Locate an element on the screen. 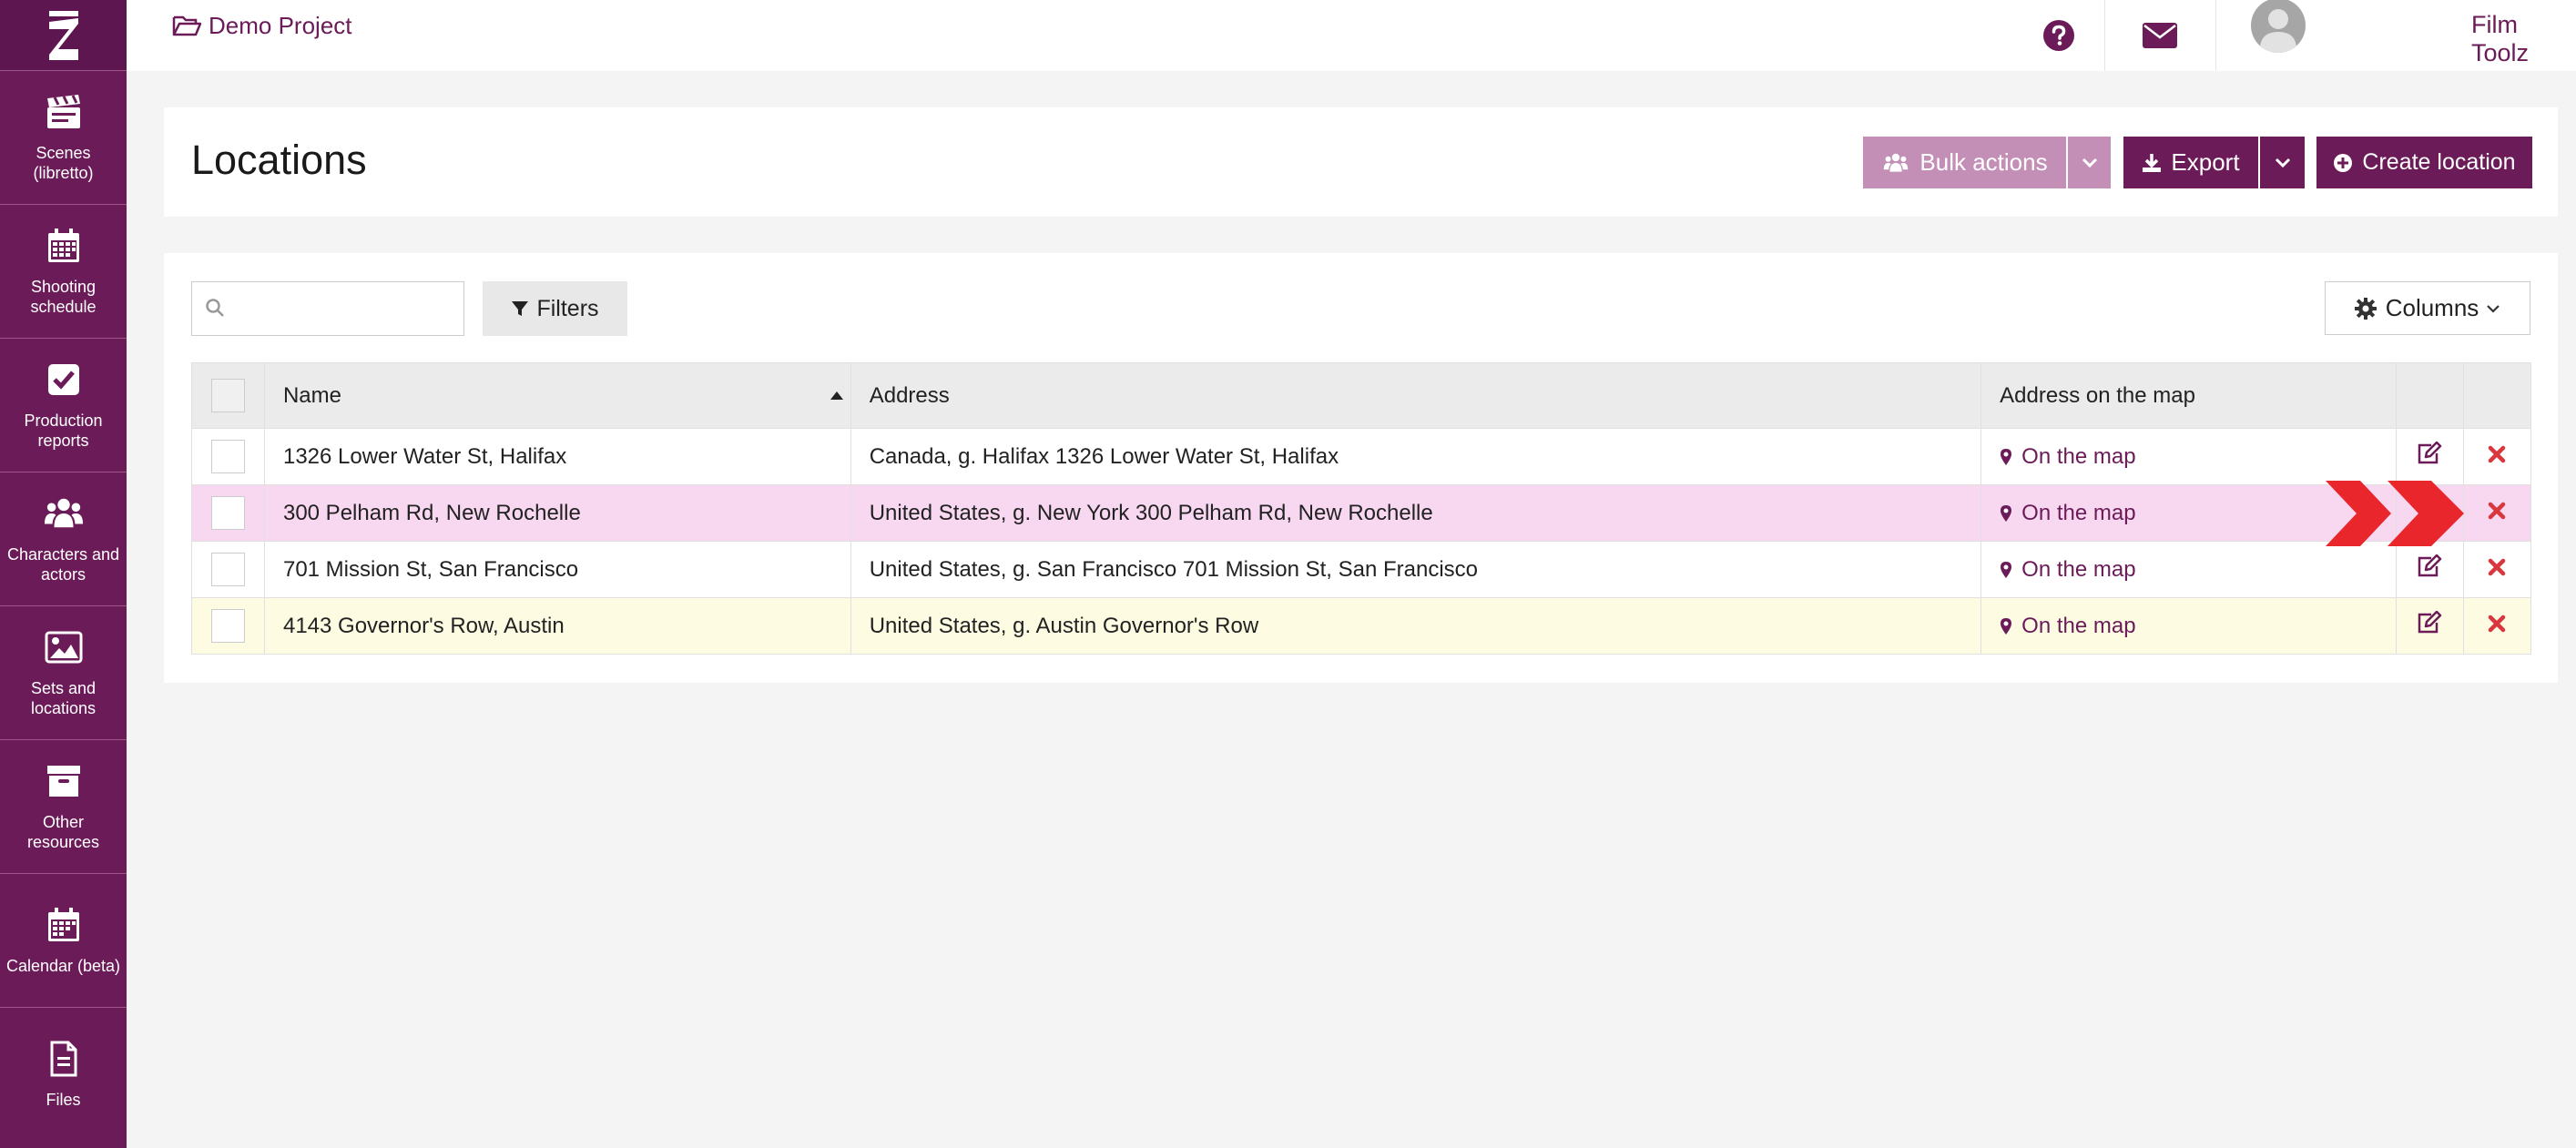  columns-label: Columns is located at coordinates (2432, 307).